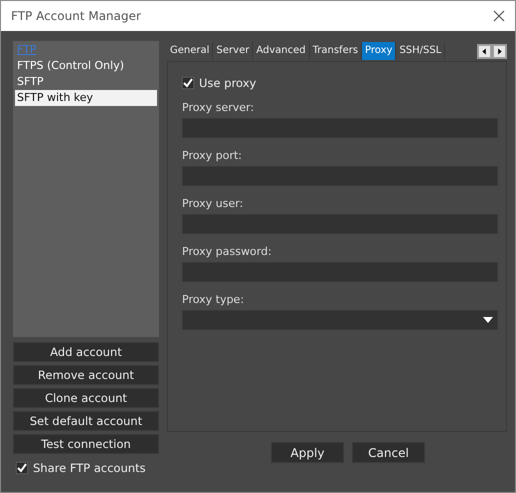 The image size is (516, 493). Describe the element at coordinates (86, 352) in the screenshot. I see `account-button: Add account` at that location.